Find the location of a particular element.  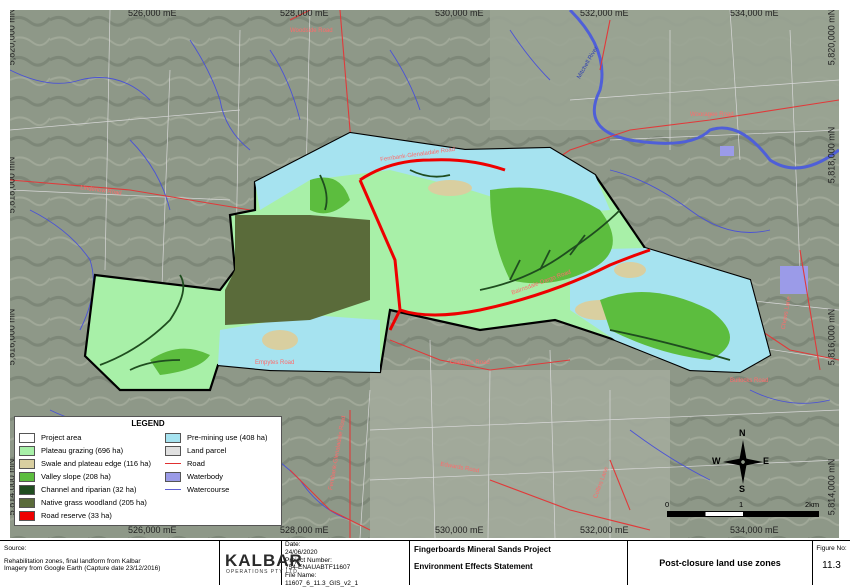

legend-label: Road reserve (33 ha) is located at coordinates (76, 515).